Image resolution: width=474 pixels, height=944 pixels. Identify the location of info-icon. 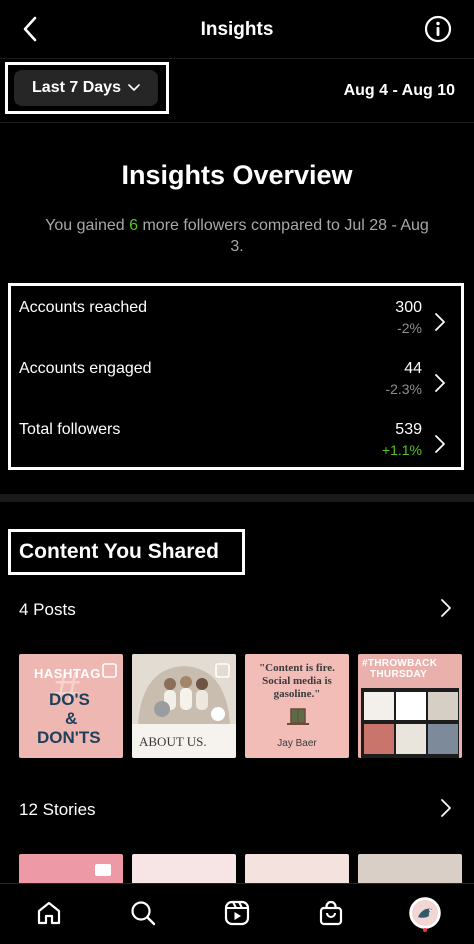
(438, 29).